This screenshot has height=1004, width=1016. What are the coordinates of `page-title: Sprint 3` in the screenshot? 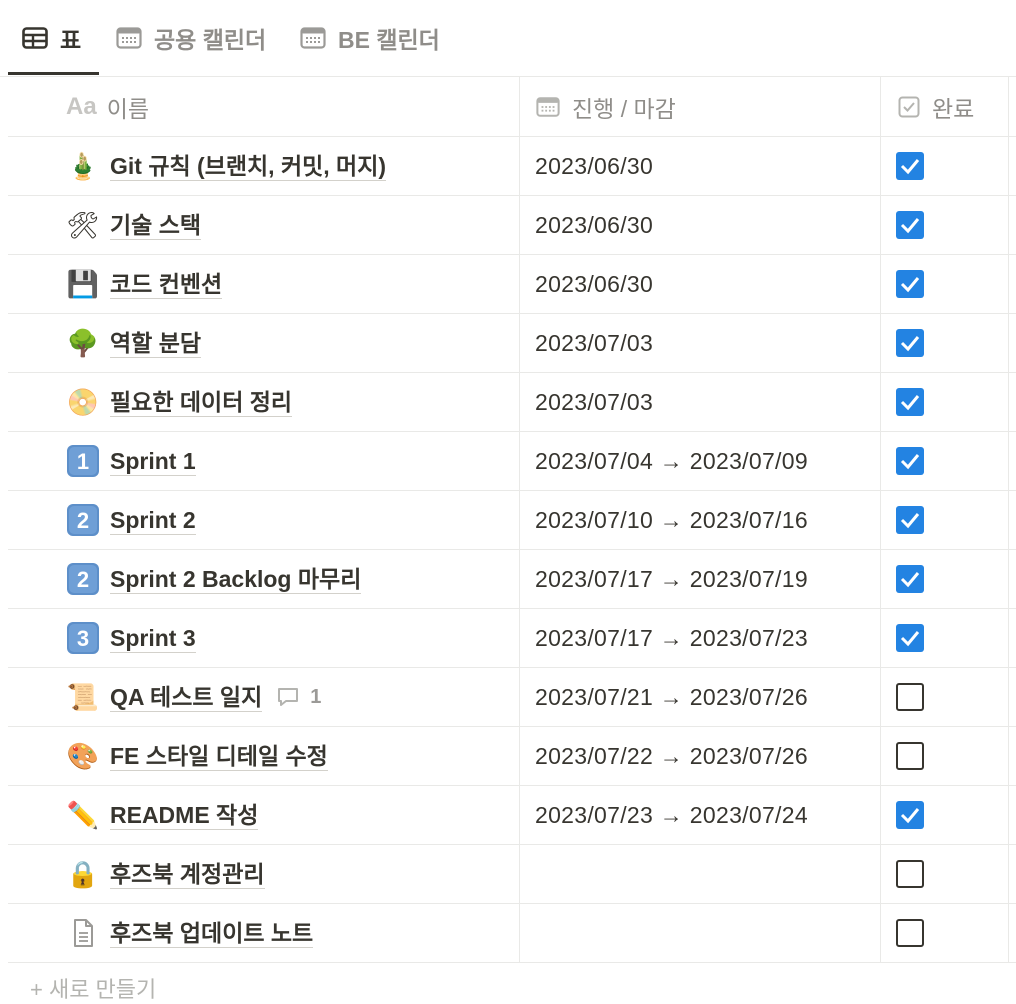 It's located at (153, 638).